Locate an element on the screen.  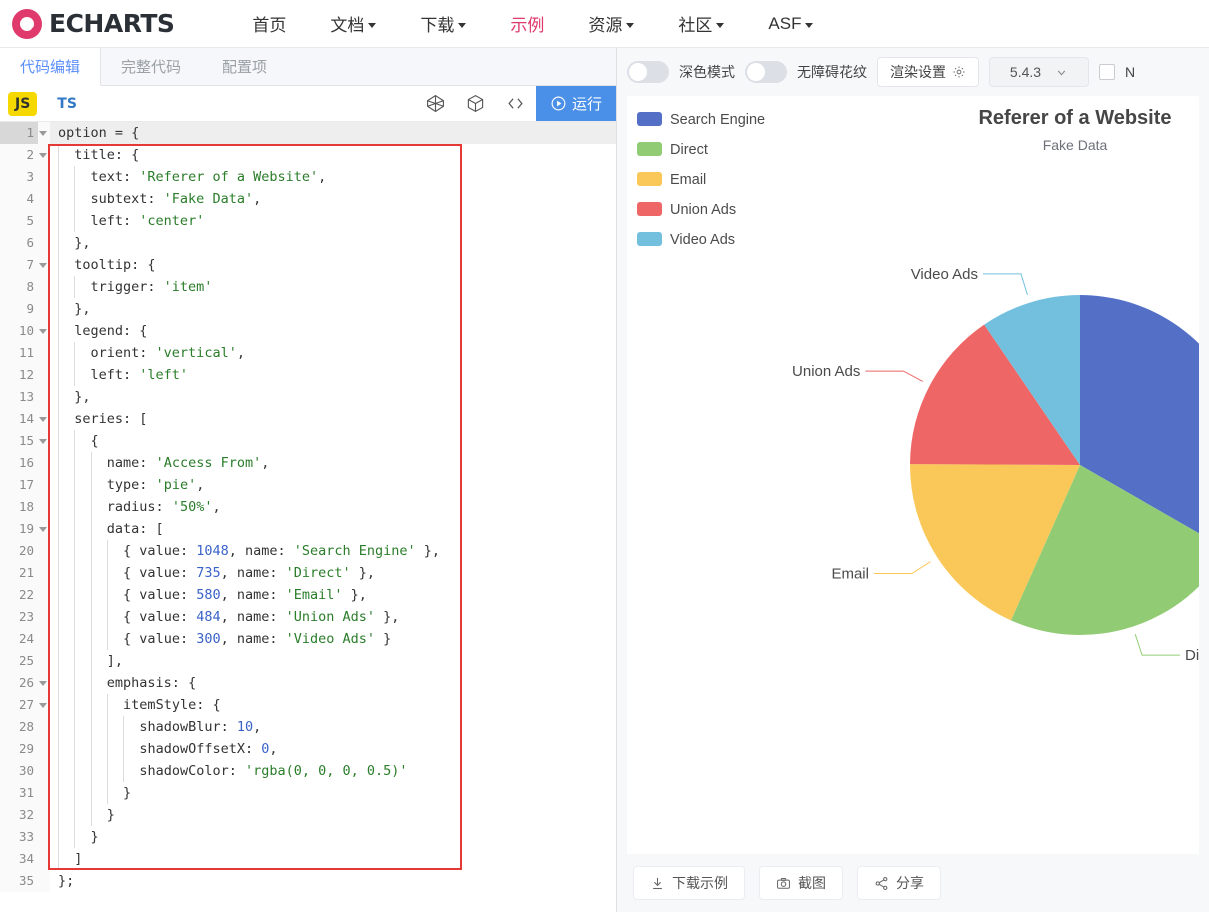
code-line: 3 text: 'Referer of a Website', is located at coordinates (308, 177).